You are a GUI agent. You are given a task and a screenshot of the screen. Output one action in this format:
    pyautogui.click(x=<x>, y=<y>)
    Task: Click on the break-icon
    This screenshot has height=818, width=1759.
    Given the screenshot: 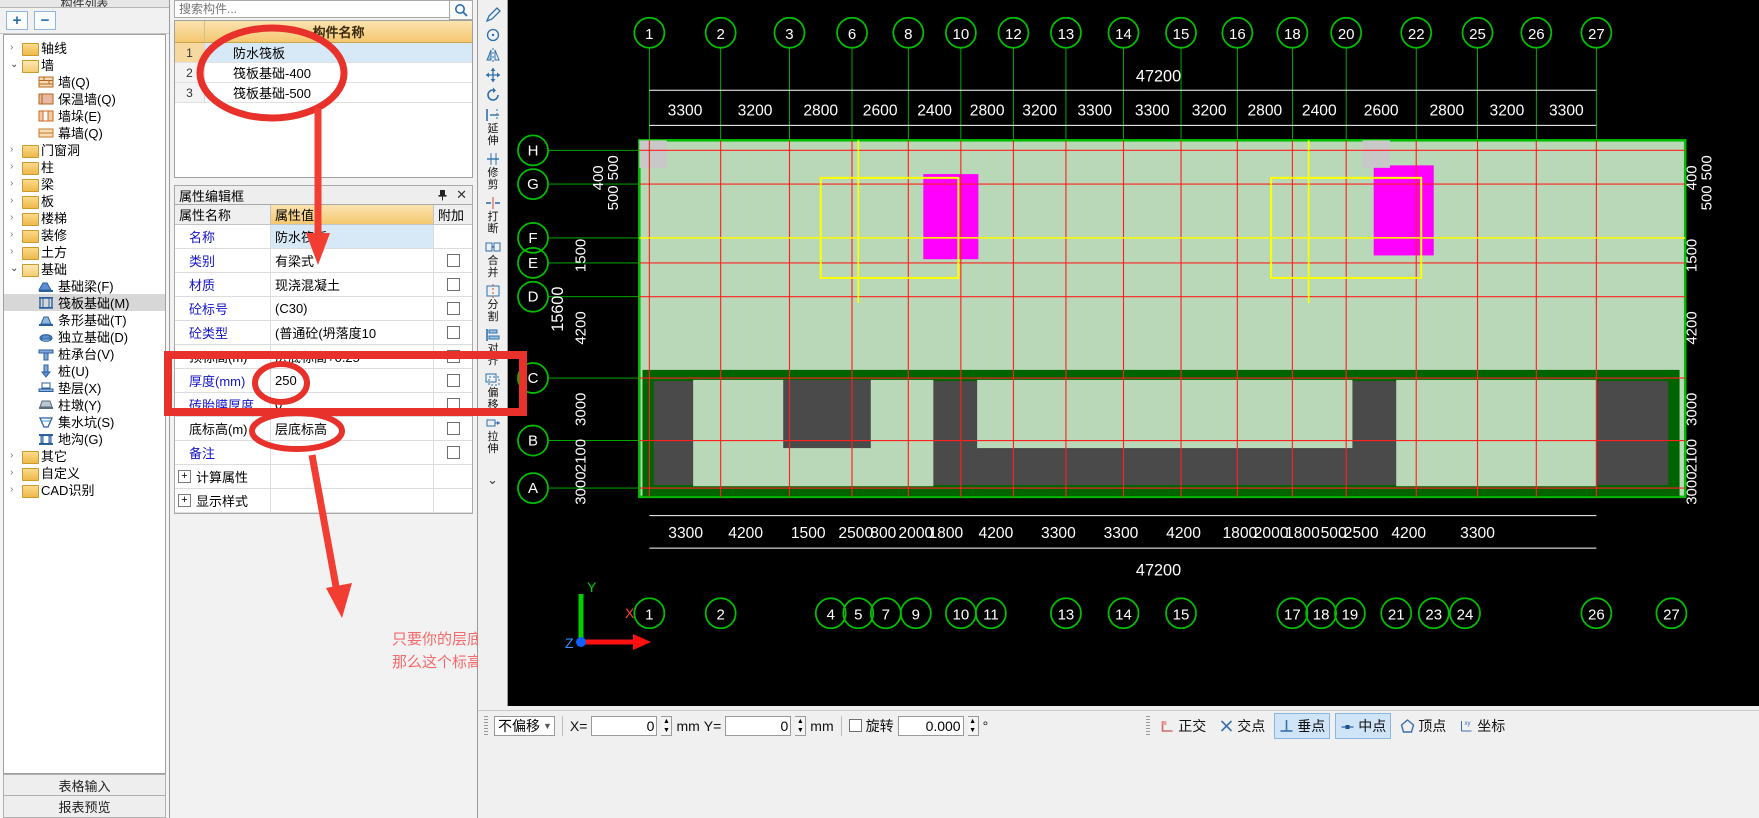 What is the action you would take?
    pyautogui.click(x=493, y=202)
    